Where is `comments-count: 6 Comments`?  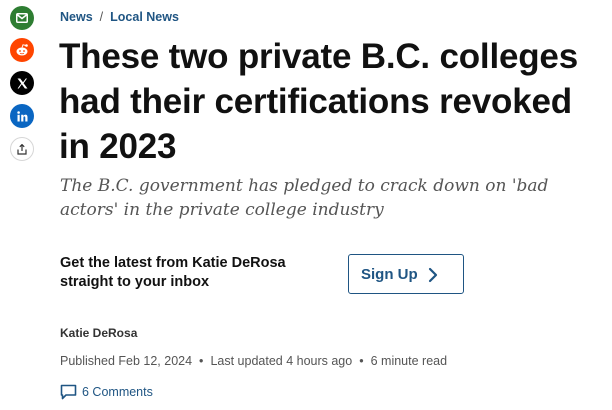 comments-count: 6 Comments is located at coordinates (117, 392).